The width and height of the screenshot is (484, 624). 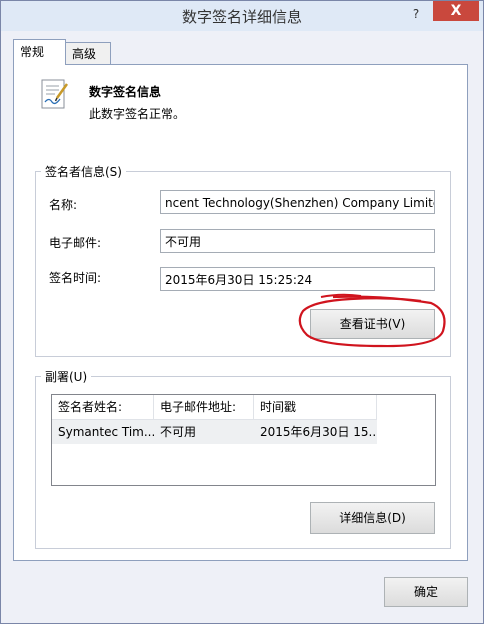 What do you see at coordinates (63, 205) in the screenshot?
I see `name-label: 名称:` at bounding box center [63, 205].